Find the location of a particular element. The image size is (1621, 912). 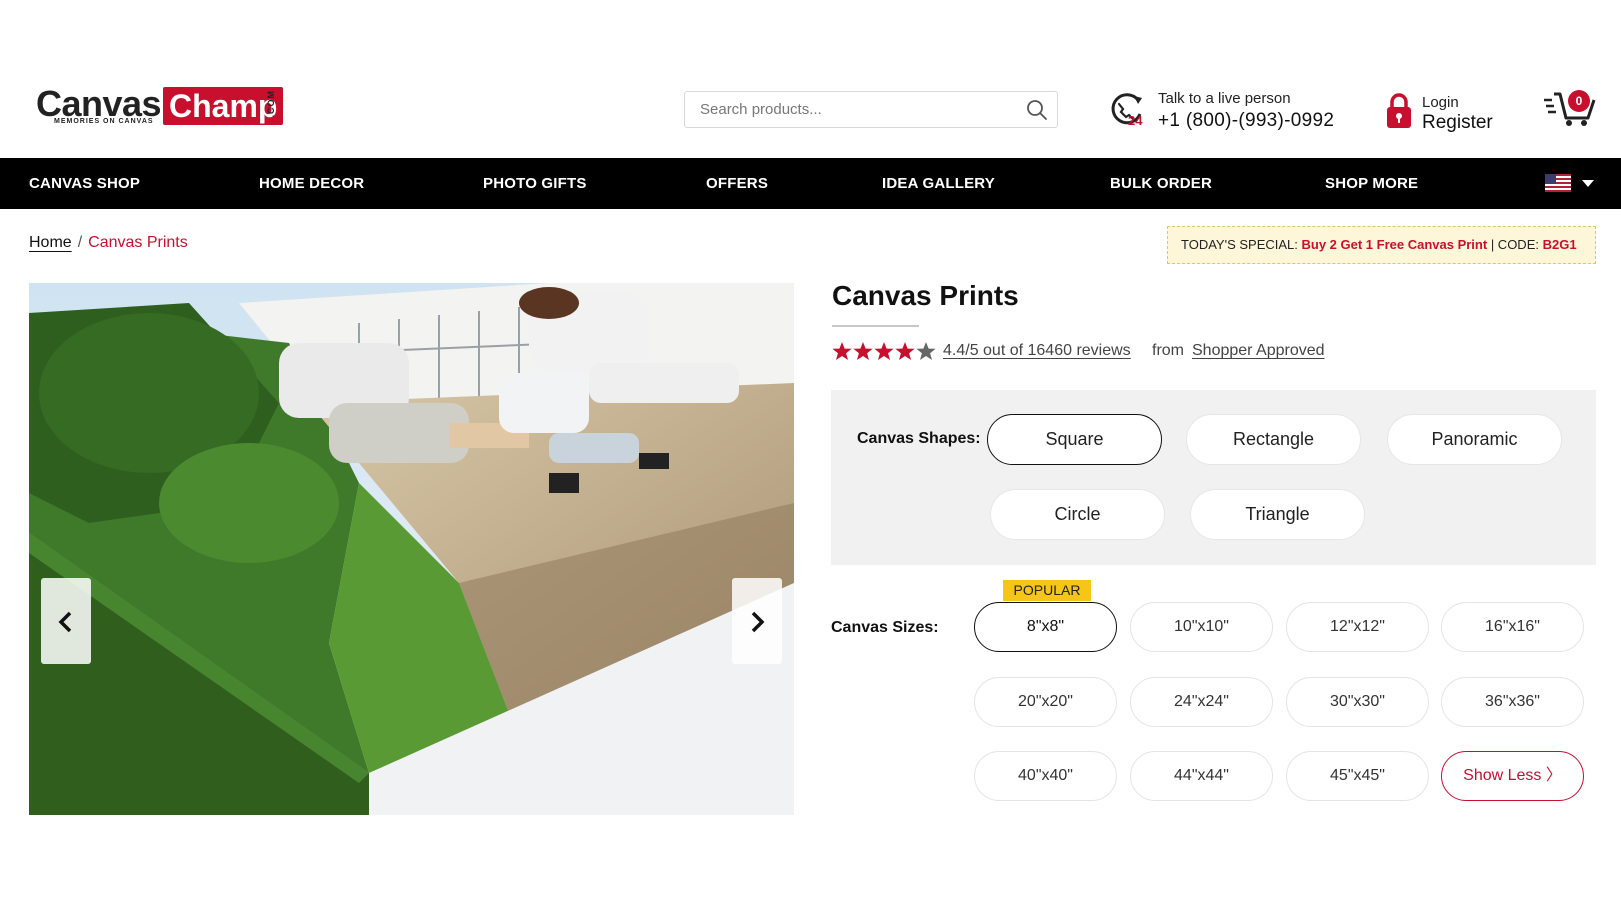

register-link: Register is located at coordinates (1457, 123).